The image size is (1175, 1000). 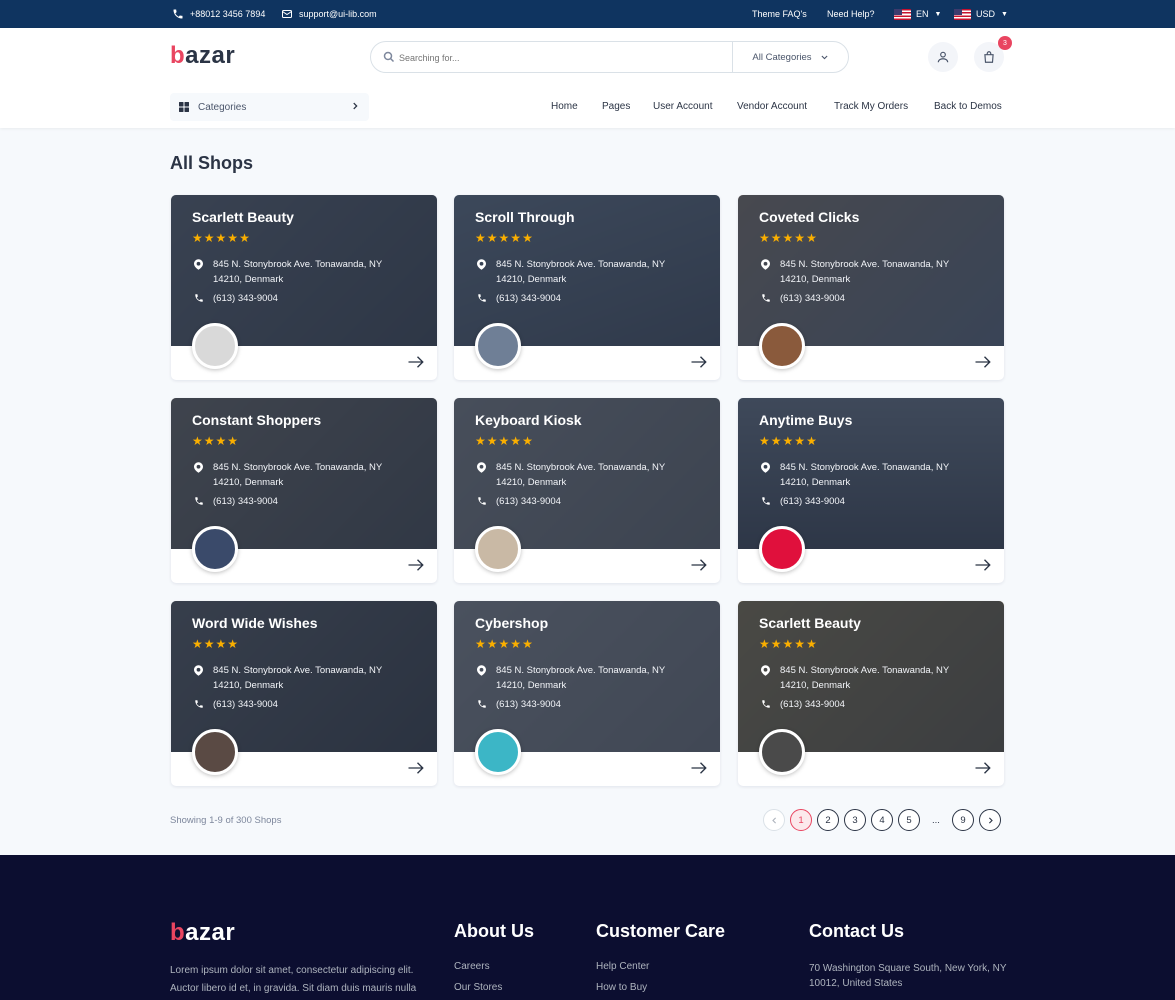 I want to click on account-button, so click(x=943, y=57).